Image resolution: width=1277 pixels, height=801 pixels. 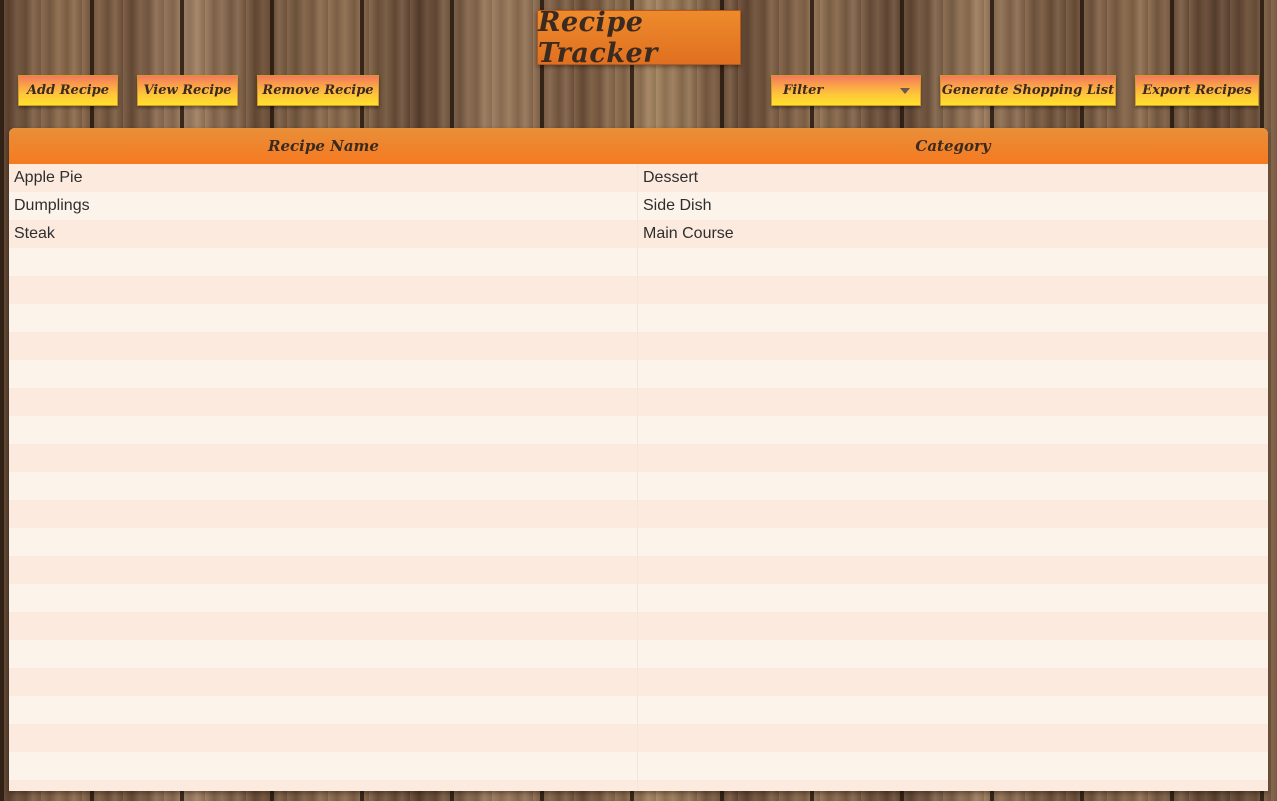 I want to click on filter-dropdown-label: Filter, so click(x=803, y=90).